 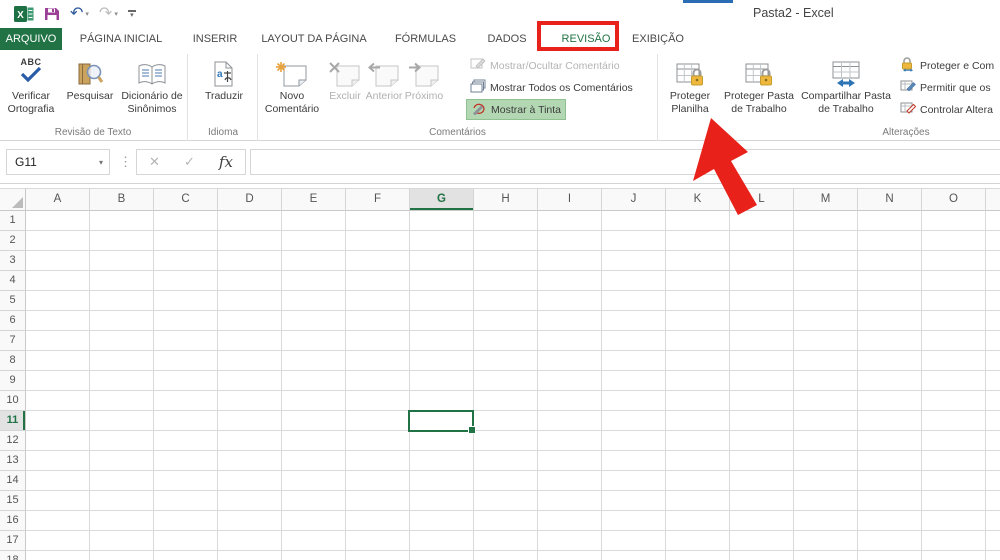 What do you see at coordinates (442, 200) in the screenshot?
I see `column-header-G: G` at bounding box center [442, 200].